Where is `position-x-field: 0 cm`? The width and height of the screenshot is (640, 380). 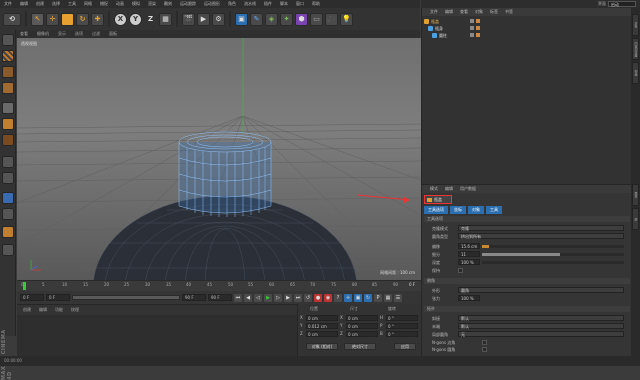 position-x-field: 0 cm is located at coordinates (322, 318).